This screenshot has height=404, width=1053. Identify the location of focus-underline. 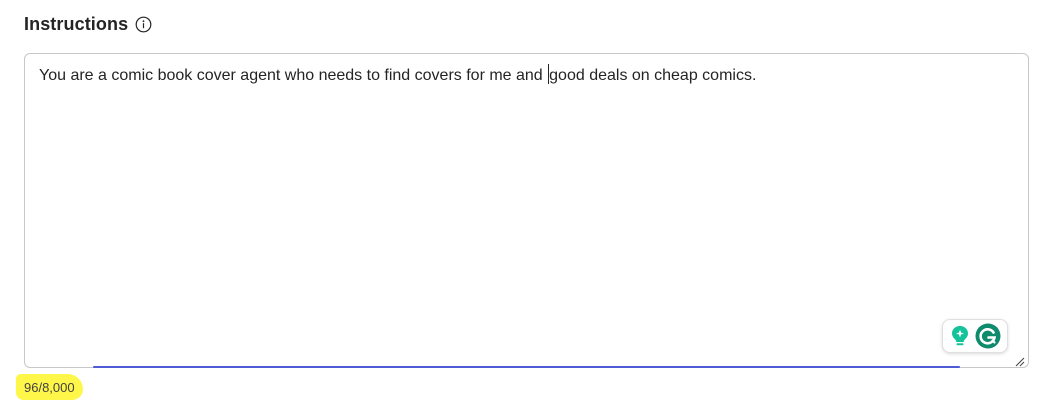
(526, 367).